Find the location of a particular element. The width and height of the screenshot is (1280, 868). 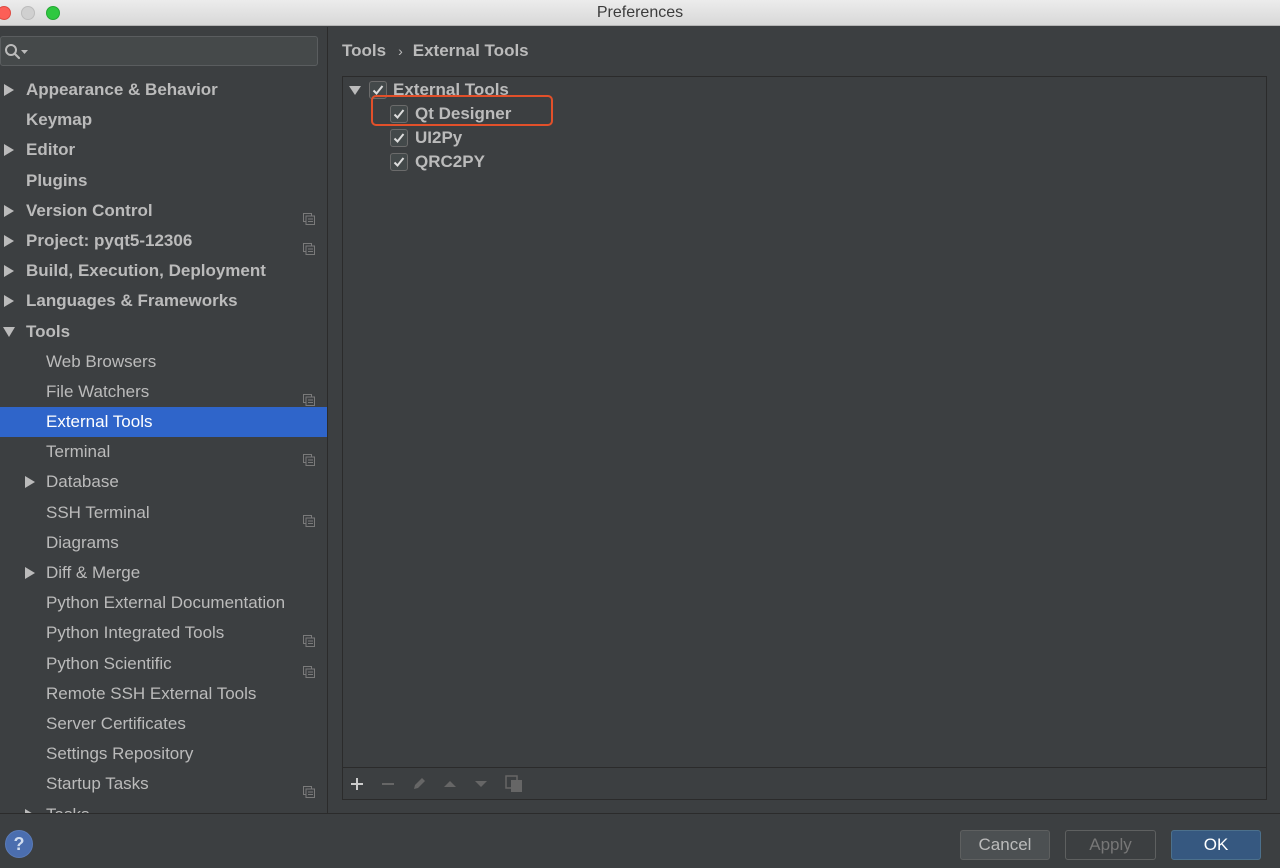

window-title: Preferences is located at coordinates (640, 12).